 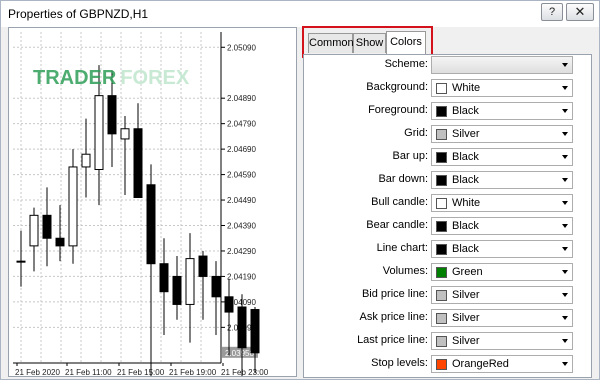 I want to click on color-dropdown-last-price-line: Silver, so click(x=502, y=341).